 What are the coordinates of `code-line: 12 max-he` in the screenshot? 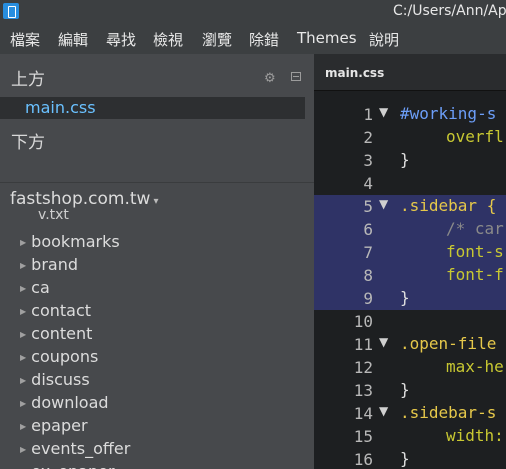 It's located at (410, 367).